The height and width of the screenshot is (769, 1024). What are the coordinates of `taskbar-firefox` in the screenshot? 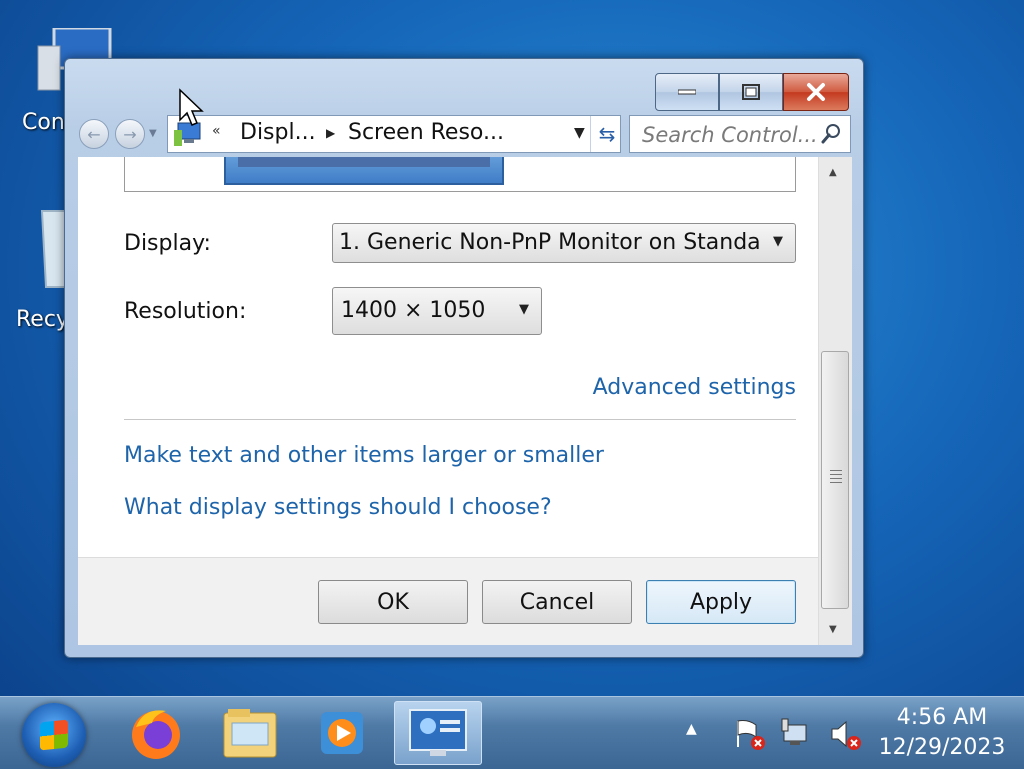 It's located at (156, 733).